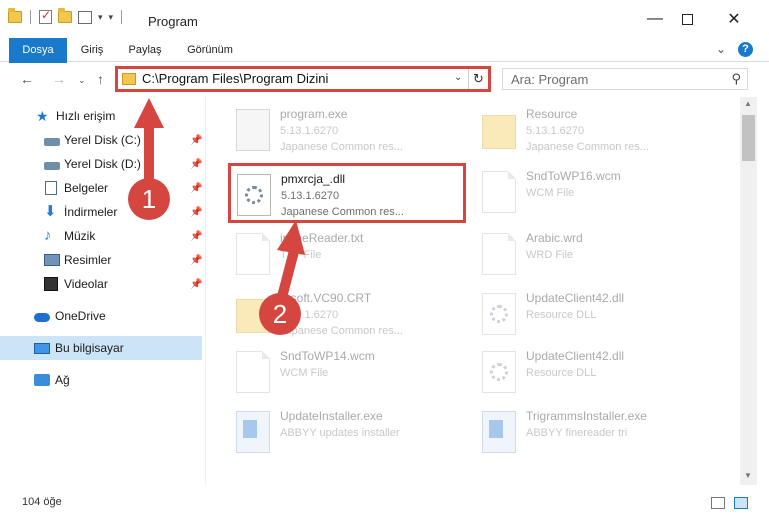 This screenshot has width=769, height=530. Describe the element at coordinates (111, 17) in the screenshot. I see `quick-access-dropdown-icon: ▾` at that location.